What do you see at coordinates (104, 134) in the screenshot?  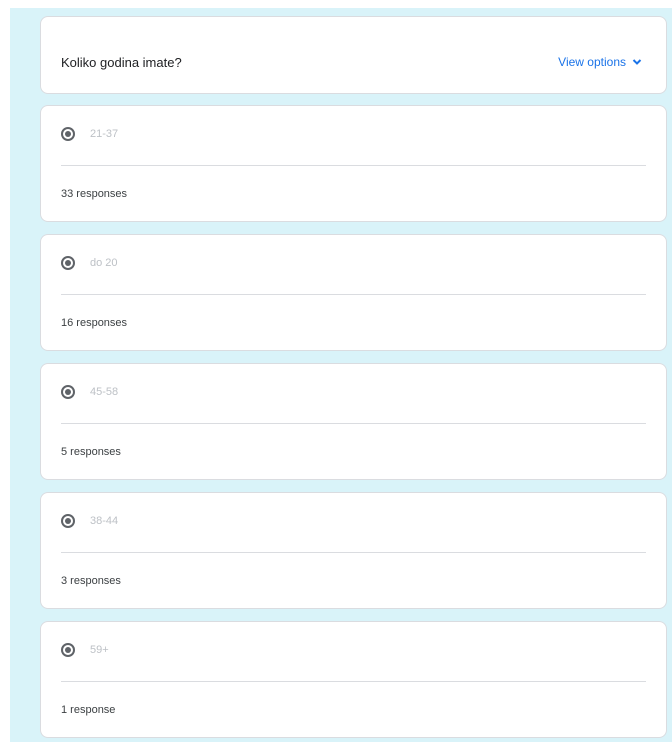 I see `option-label: 21-37` at bounding box center [104, 134].